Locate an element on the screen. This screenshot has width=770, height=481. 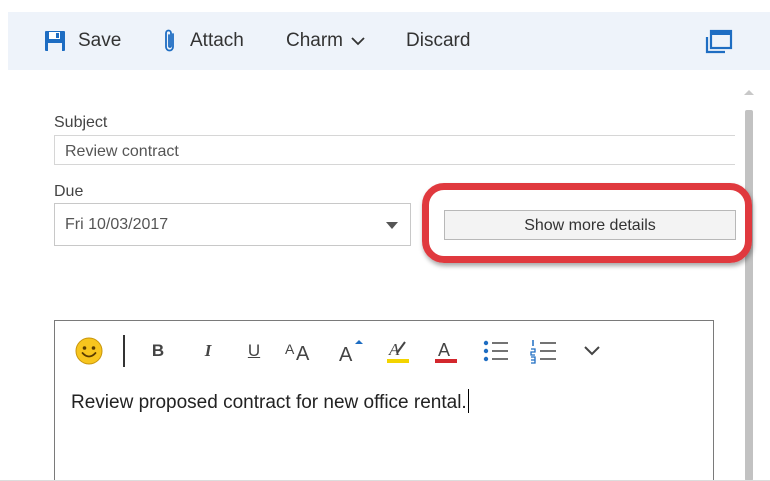
format-toolbar: B I U A A A A A is located at coordinates (384, 350).